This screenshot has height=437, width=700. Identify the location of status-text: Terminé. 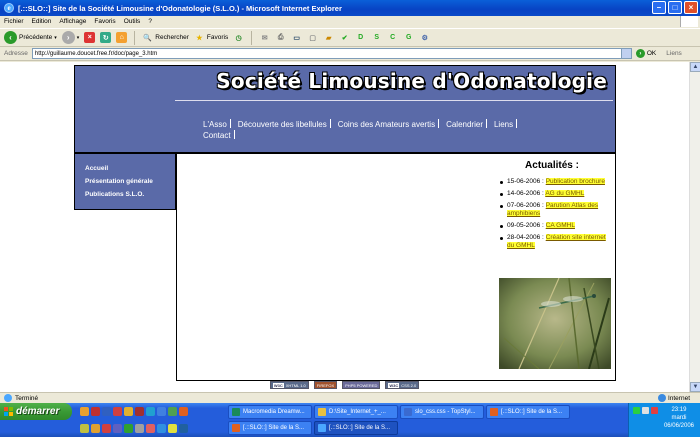
(27, 398).